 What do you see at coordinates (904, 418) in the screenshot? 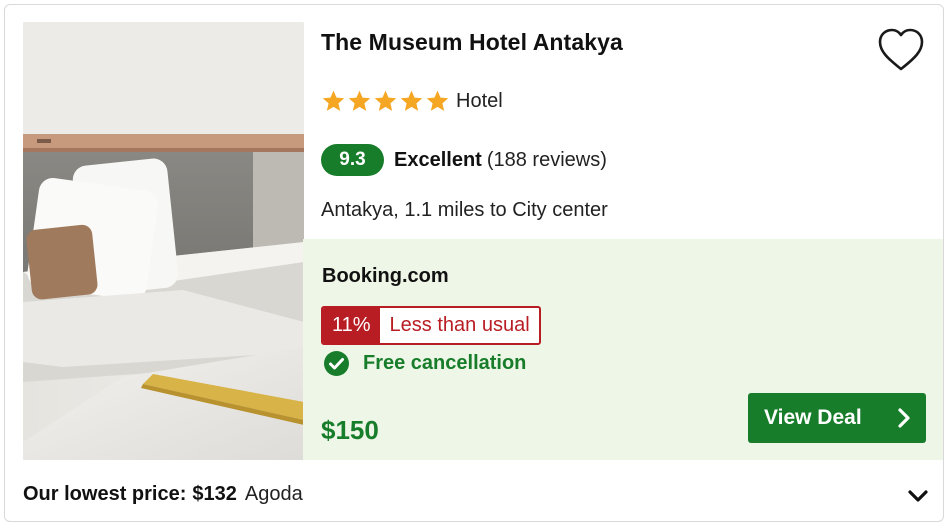
I see `chevron-right-icon` at bounding box center [904, 418].